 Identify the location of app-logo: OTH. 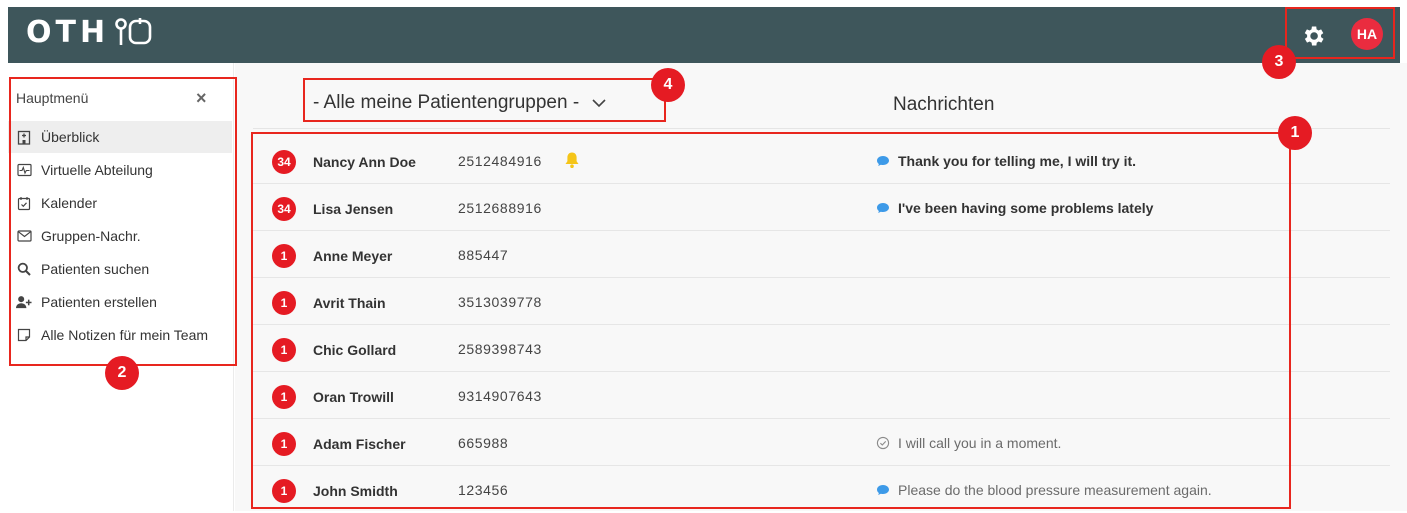
(92, 32).